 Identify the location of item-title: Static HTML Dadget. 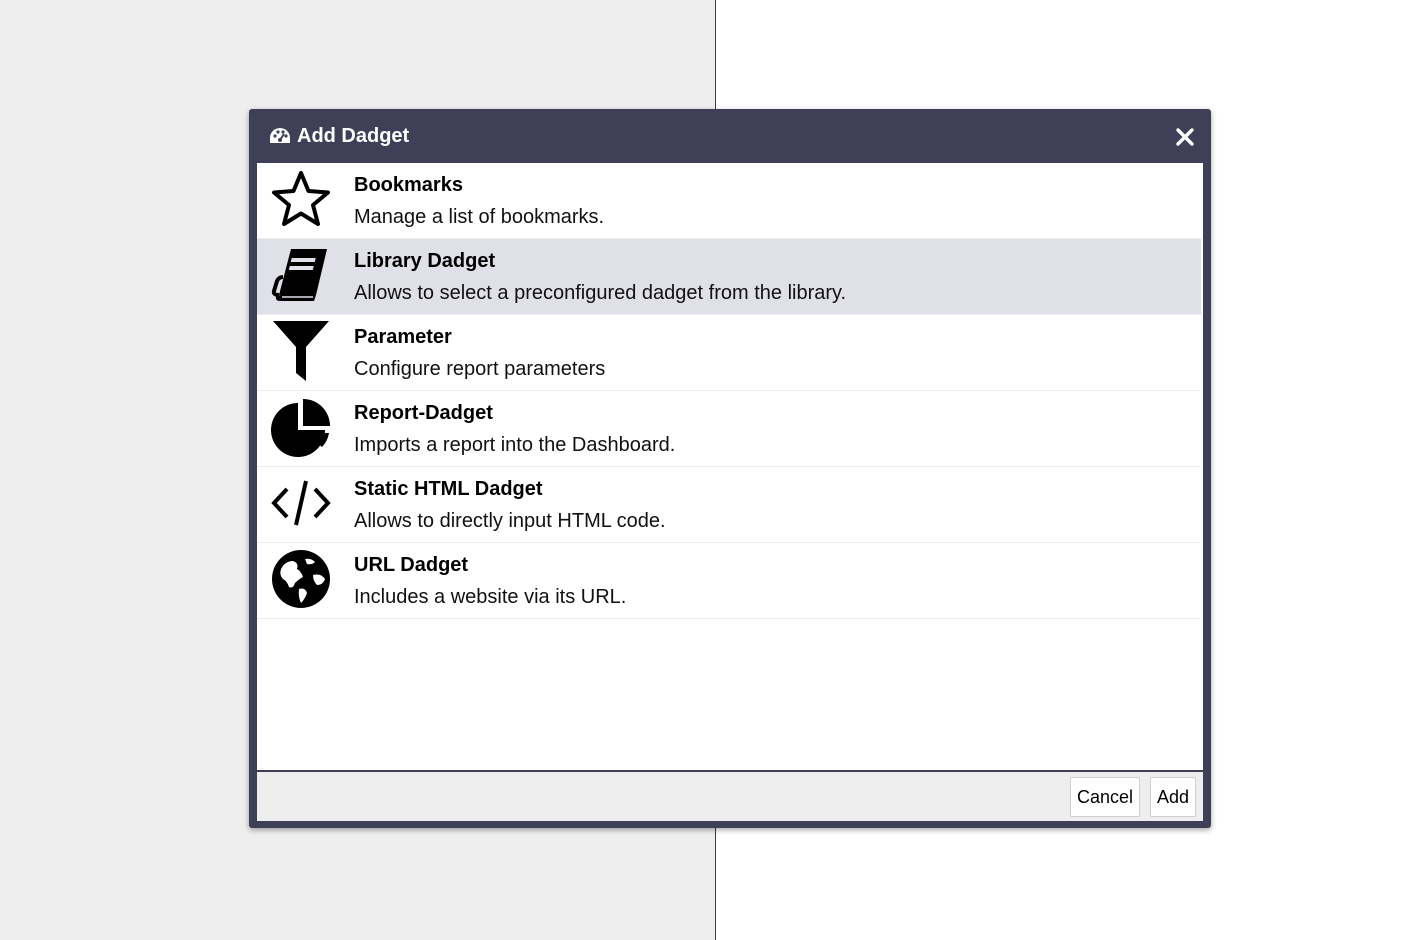
(448, 489).